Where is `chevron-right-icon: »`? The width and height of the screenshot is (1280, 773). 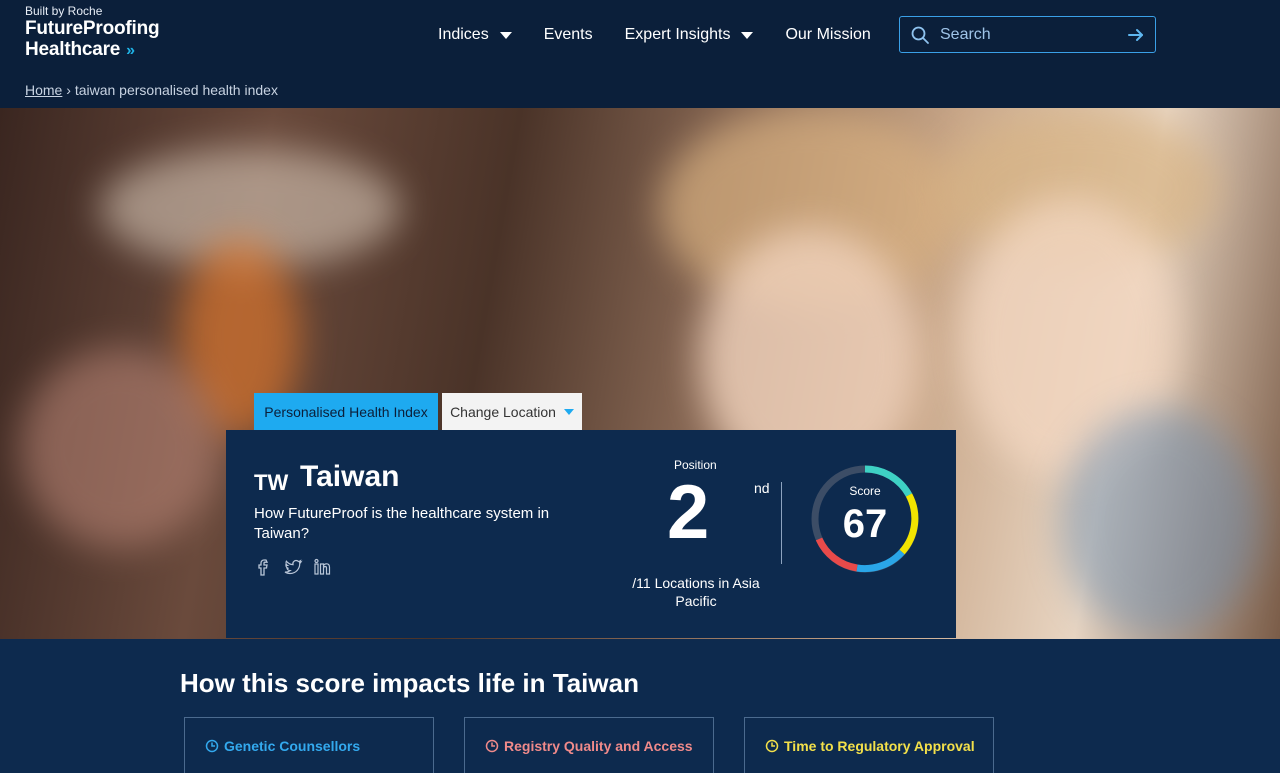
chevron-right-icon: » is located at coordinates (130, 50).